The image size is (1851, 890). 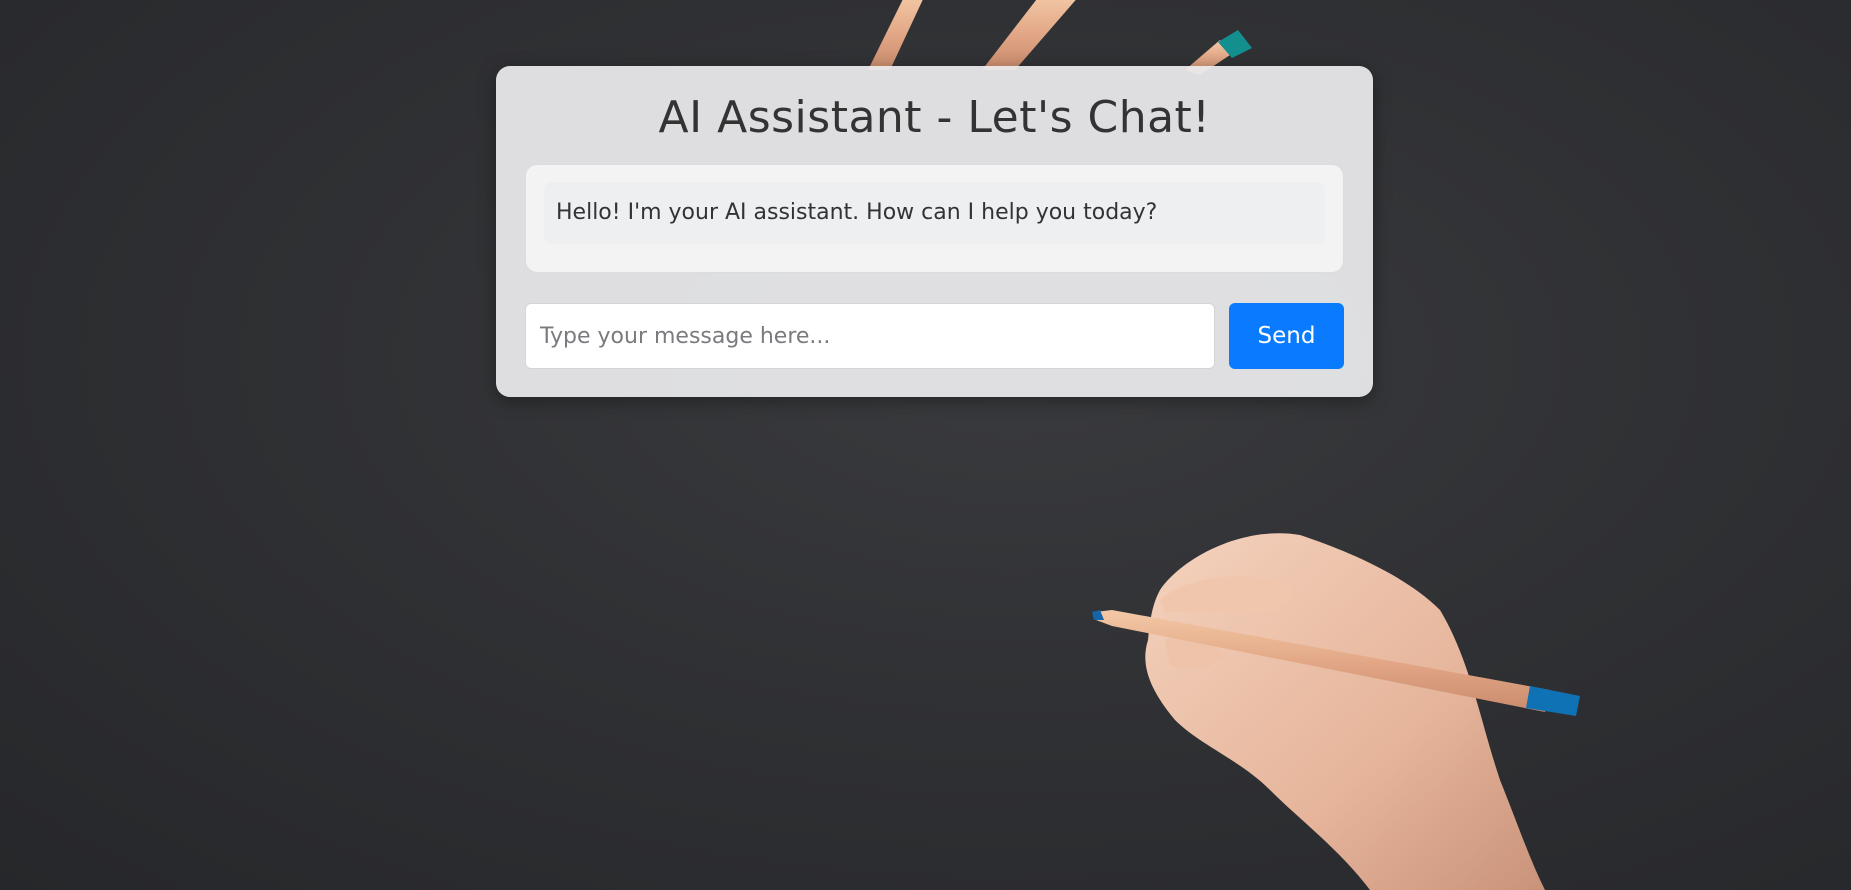 What do you see at coordinates (1286, 336) in the screenshot?
I see `send-button: Send` at bounding box center [1286, 336].